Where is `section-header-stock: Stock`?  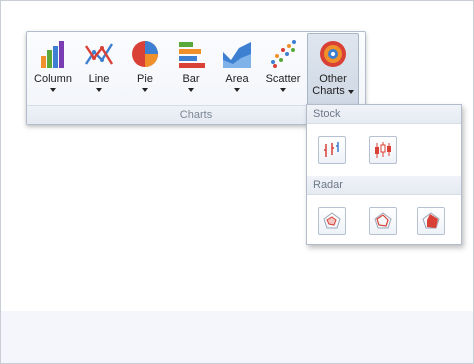 section-header-stock: Stock is located at coordinates (384, 114).